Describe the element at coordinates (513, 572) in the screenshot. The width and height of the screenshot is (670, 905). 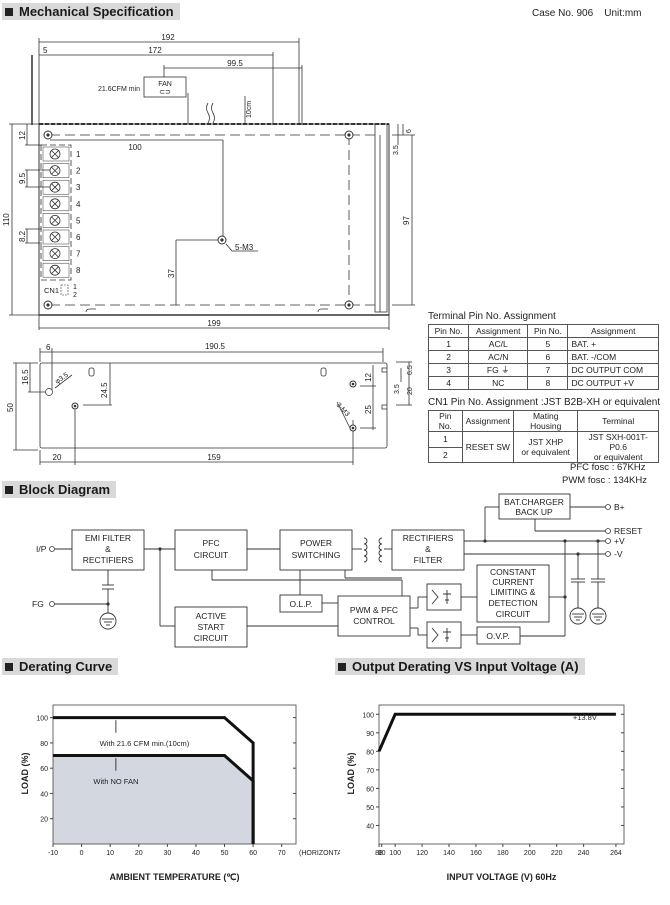
I see `ccl-text: CONSTANT` at that location.